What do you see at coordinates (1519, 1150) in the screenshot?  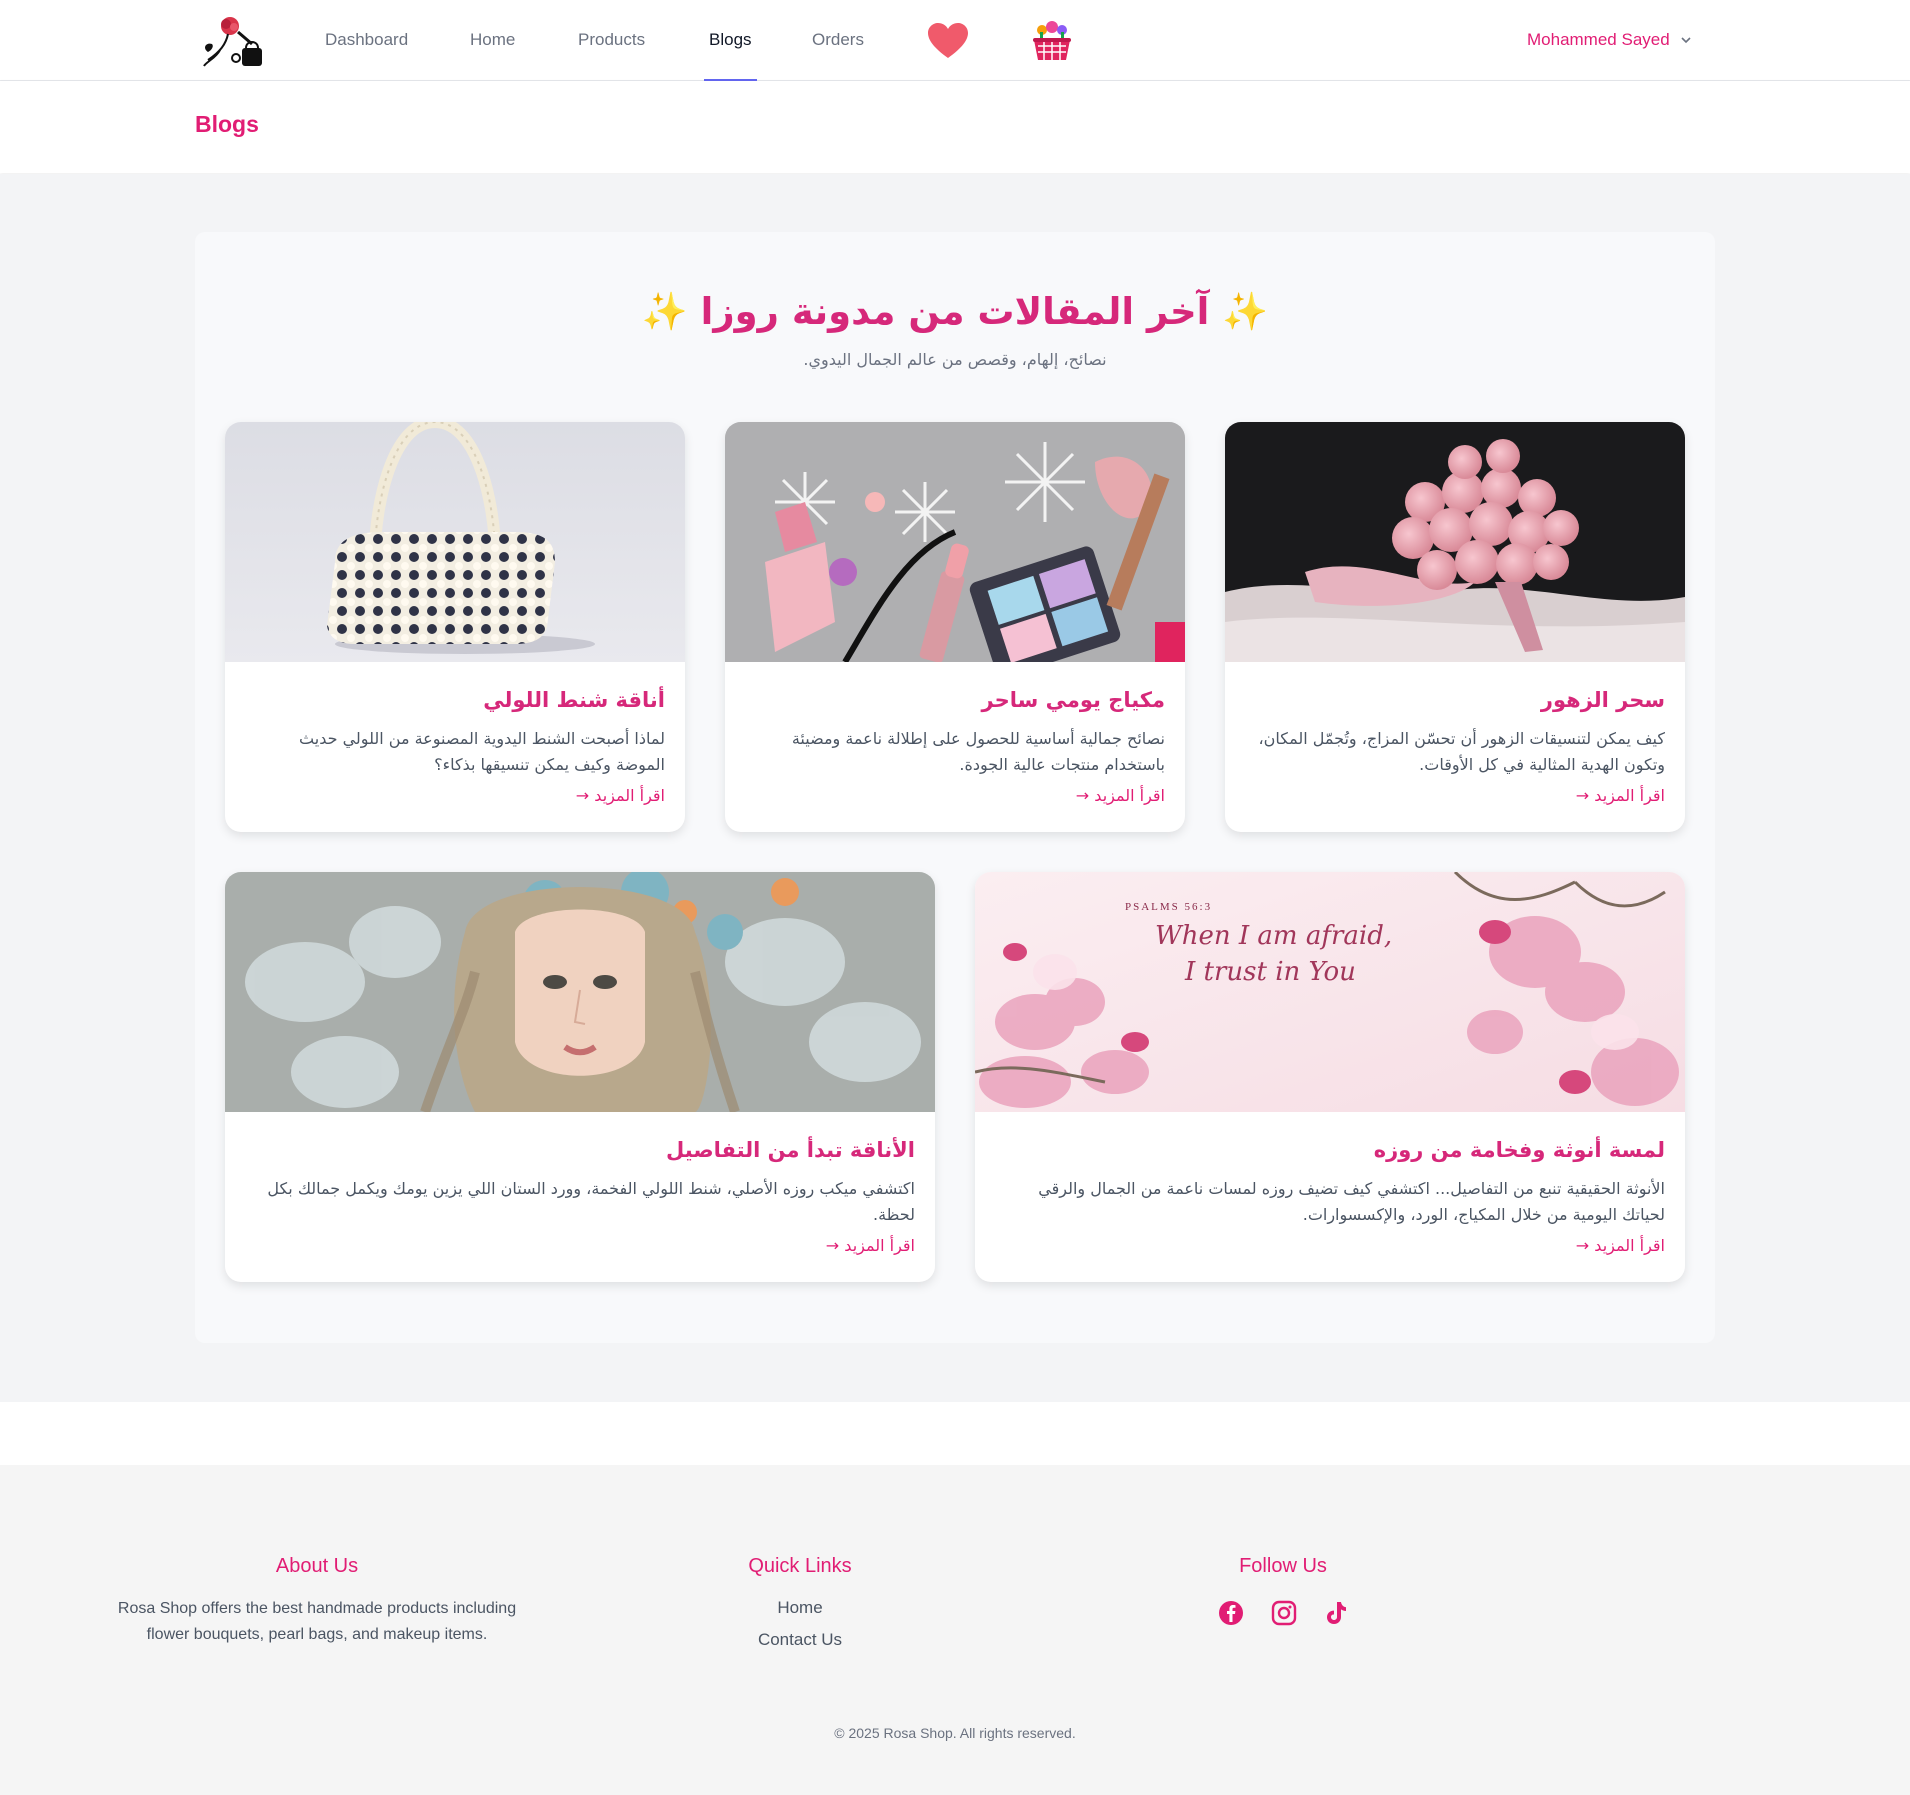 I see `blog-card-title: لمسة أنوثة وفخامة من روزه` at bounding box center [1519, 1150].